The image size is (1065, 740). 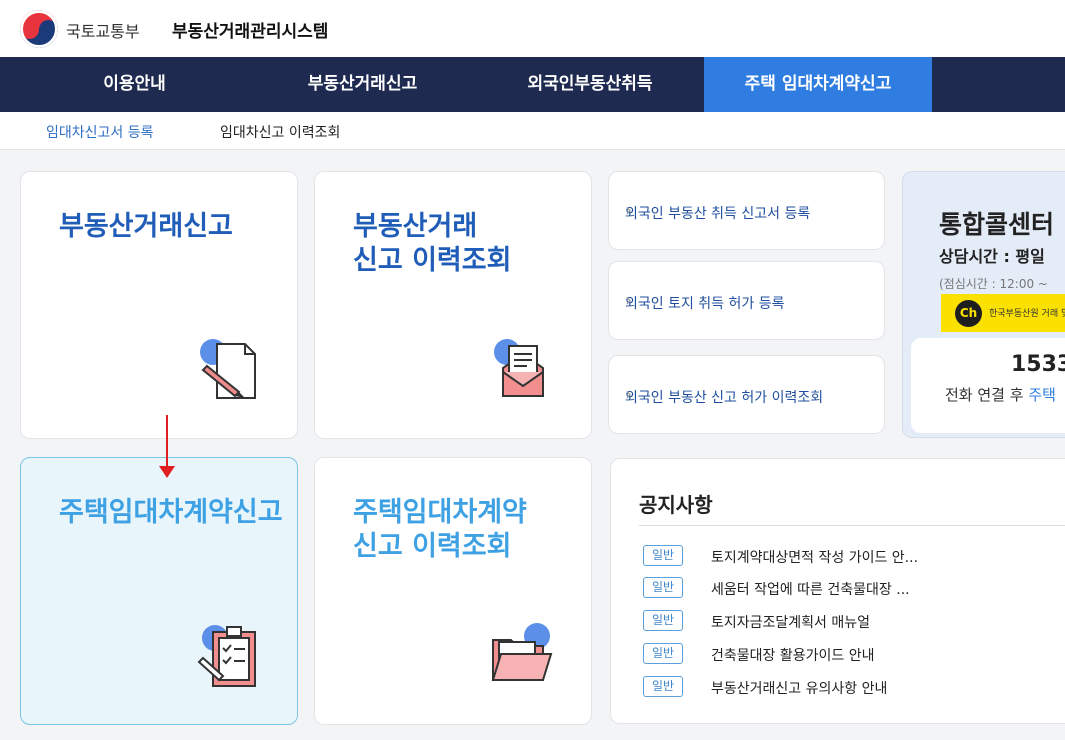 What do you see at coordinates (39, 29) in the screenshot?
I see `government-emblem-logo` at bounding box center [39, 29].